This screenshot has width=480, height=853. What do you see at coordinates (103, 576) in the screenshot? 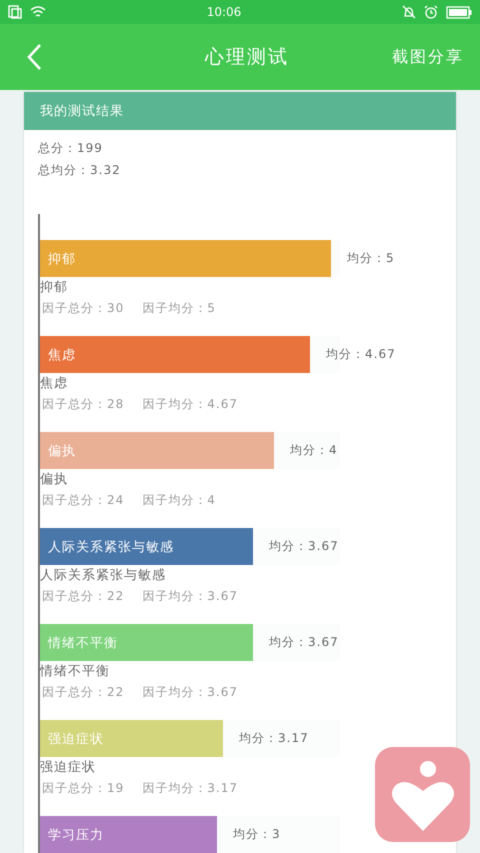
I see `factor-name: 人际关系紧张与敏感` at bounding box center [103, 576].